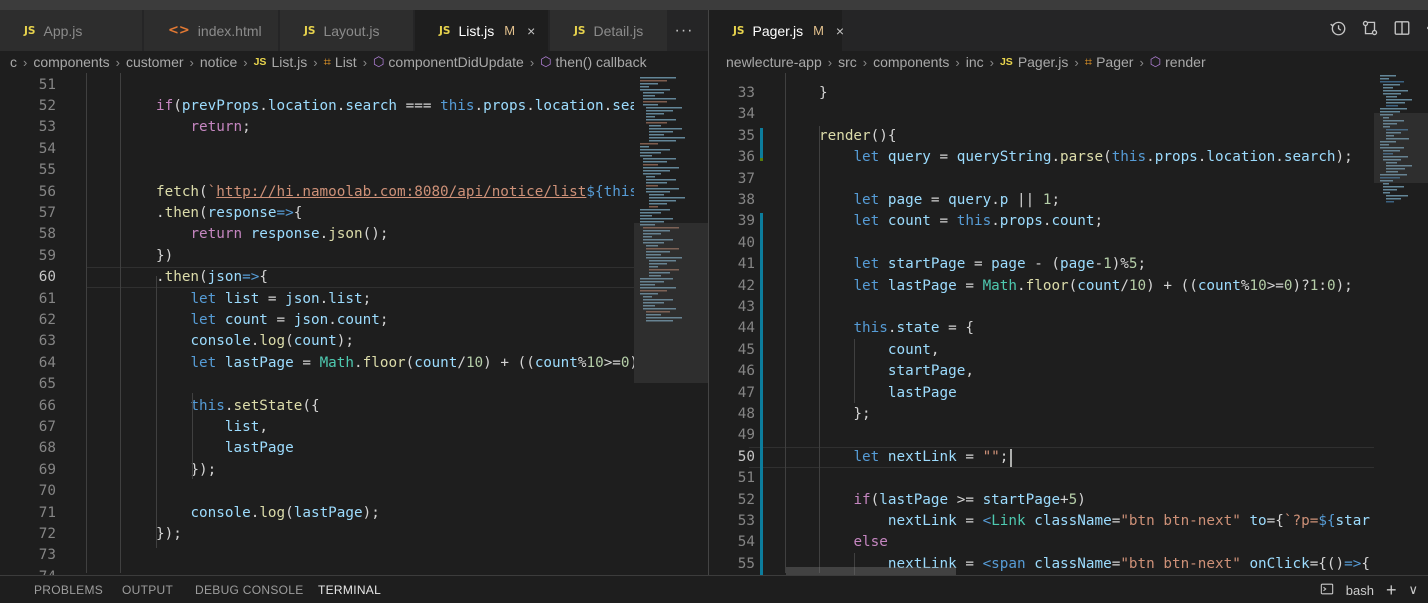 The image size is (1428, 603). Describe the element at coordinates (13, 62) in the screenshot. I see `left-breadcrumb-item: c` at that location.